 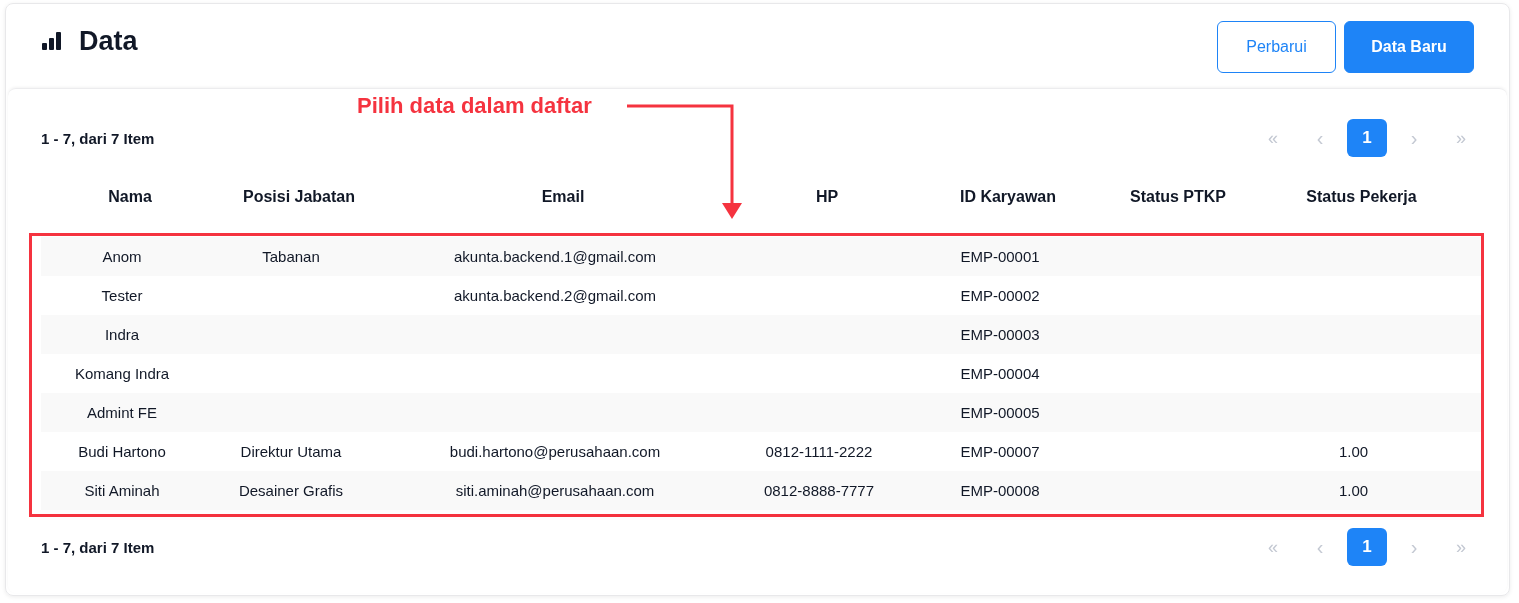 I want to click on table-row: Komang Indra EMP-00004, so click(x=761, y=373).